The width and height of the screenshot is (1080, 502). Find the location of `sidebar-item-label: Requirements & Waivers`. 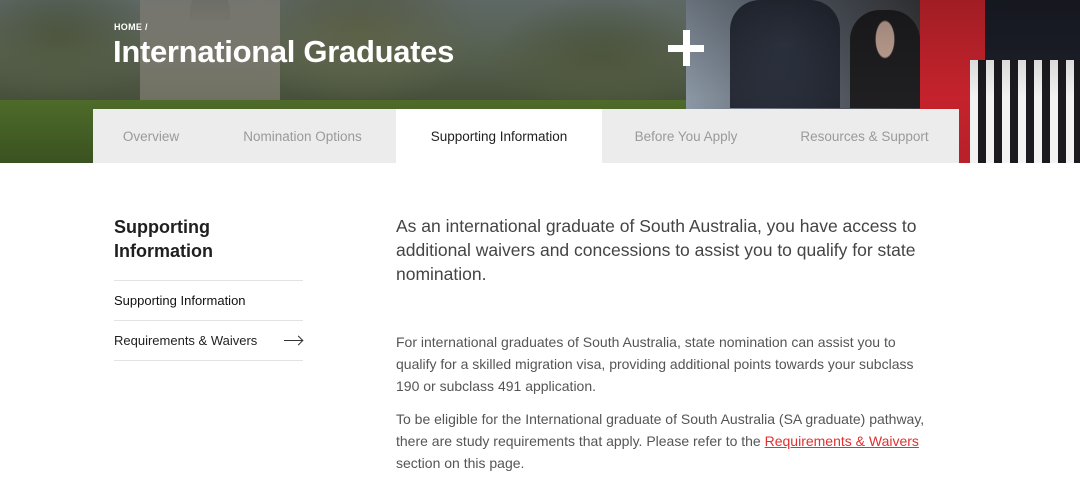

sidebar-item-label: Requirements & Waivers is located at coordinates (186, 340).